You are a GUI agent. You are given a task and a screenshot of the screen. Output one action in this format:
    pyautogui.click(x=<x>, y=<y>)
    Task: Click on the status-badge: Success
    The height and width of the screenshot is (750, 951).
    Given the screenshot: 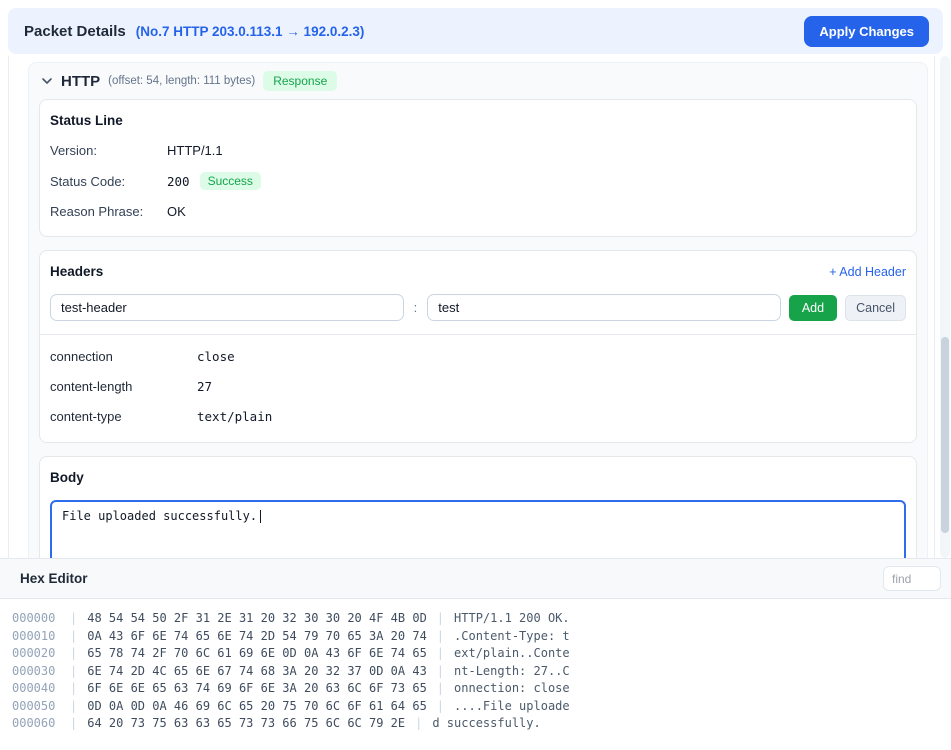 What is the action you would take?
    pyautogui.click(x=230, y=181)
    